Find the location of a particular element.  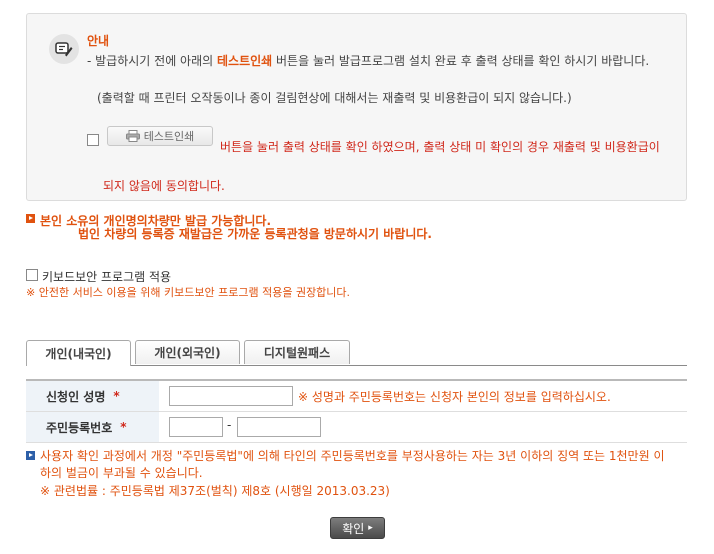

notice-line1-highlight: 테스트인쇄 is located at coordinates (245, 61).